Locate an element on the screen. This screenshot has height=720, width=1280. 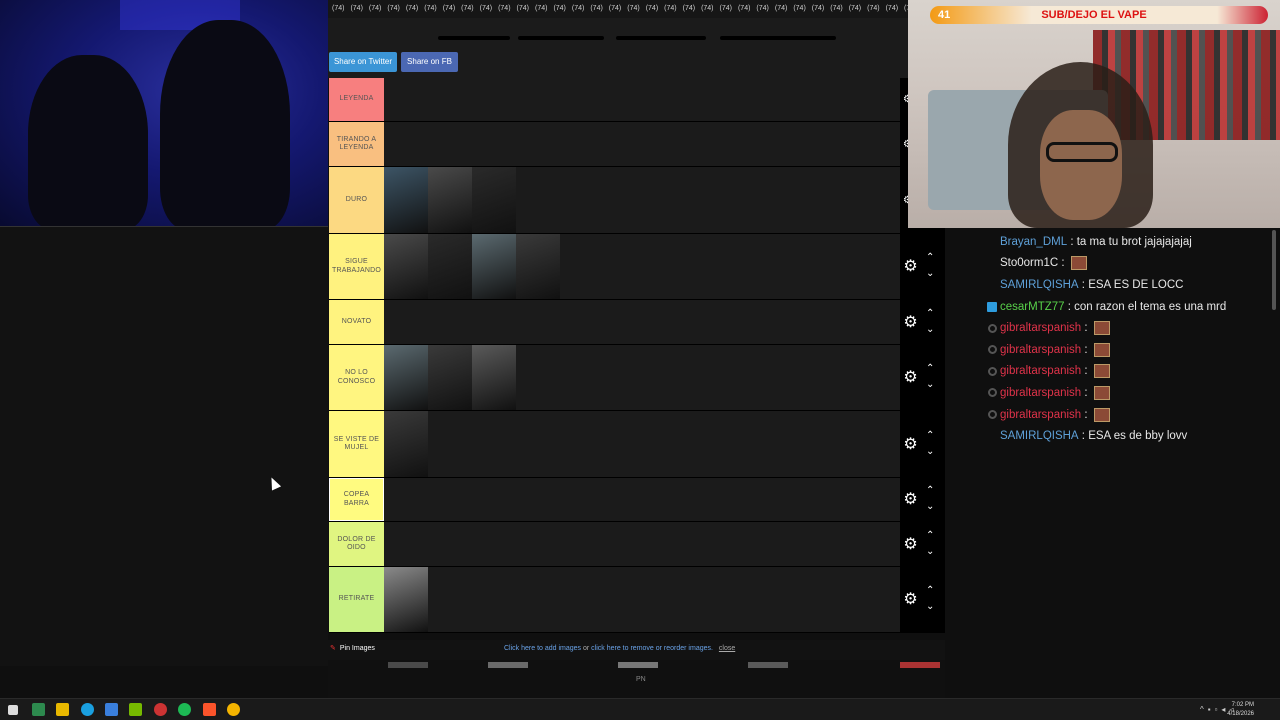
close-link: close is located at coordinates (727, 648).